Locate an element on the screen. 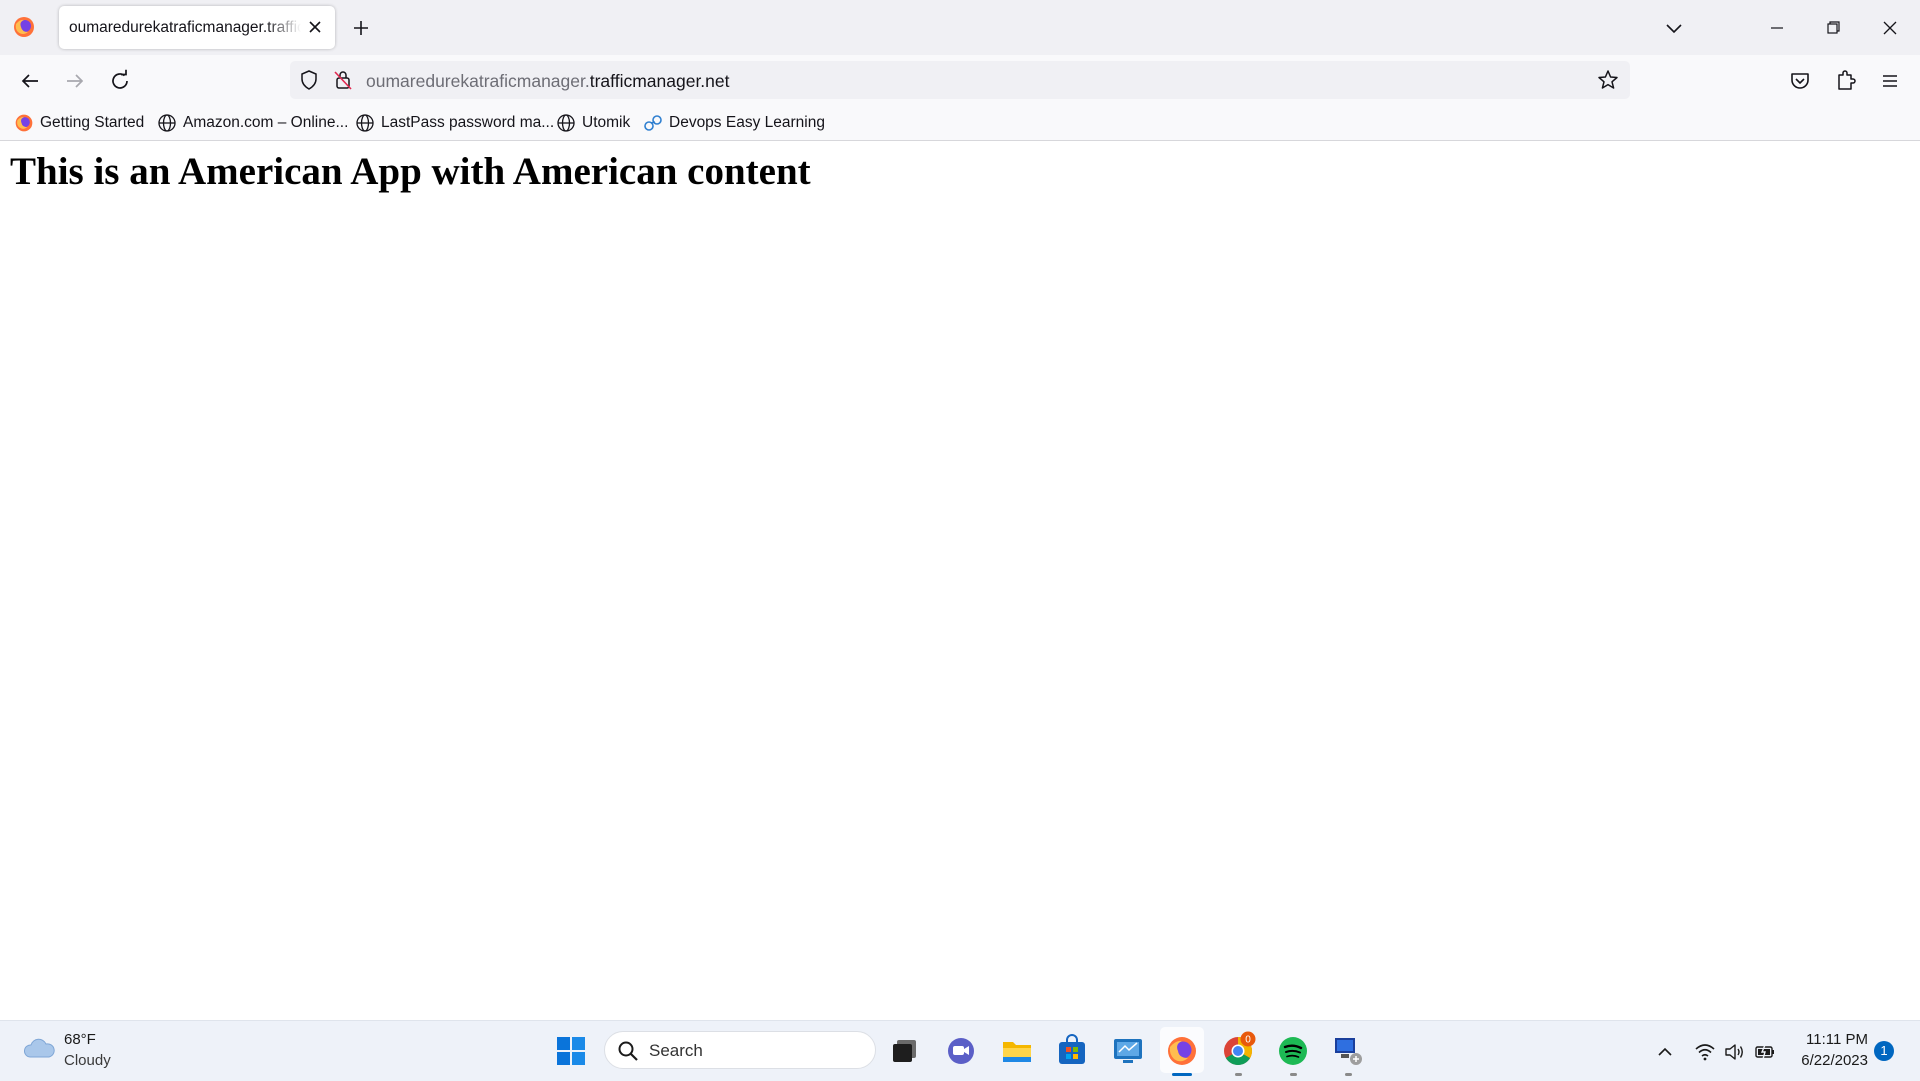 This screenshot has height=1081, width=1920. cloud-icon is located at coordinates (39, 1048).